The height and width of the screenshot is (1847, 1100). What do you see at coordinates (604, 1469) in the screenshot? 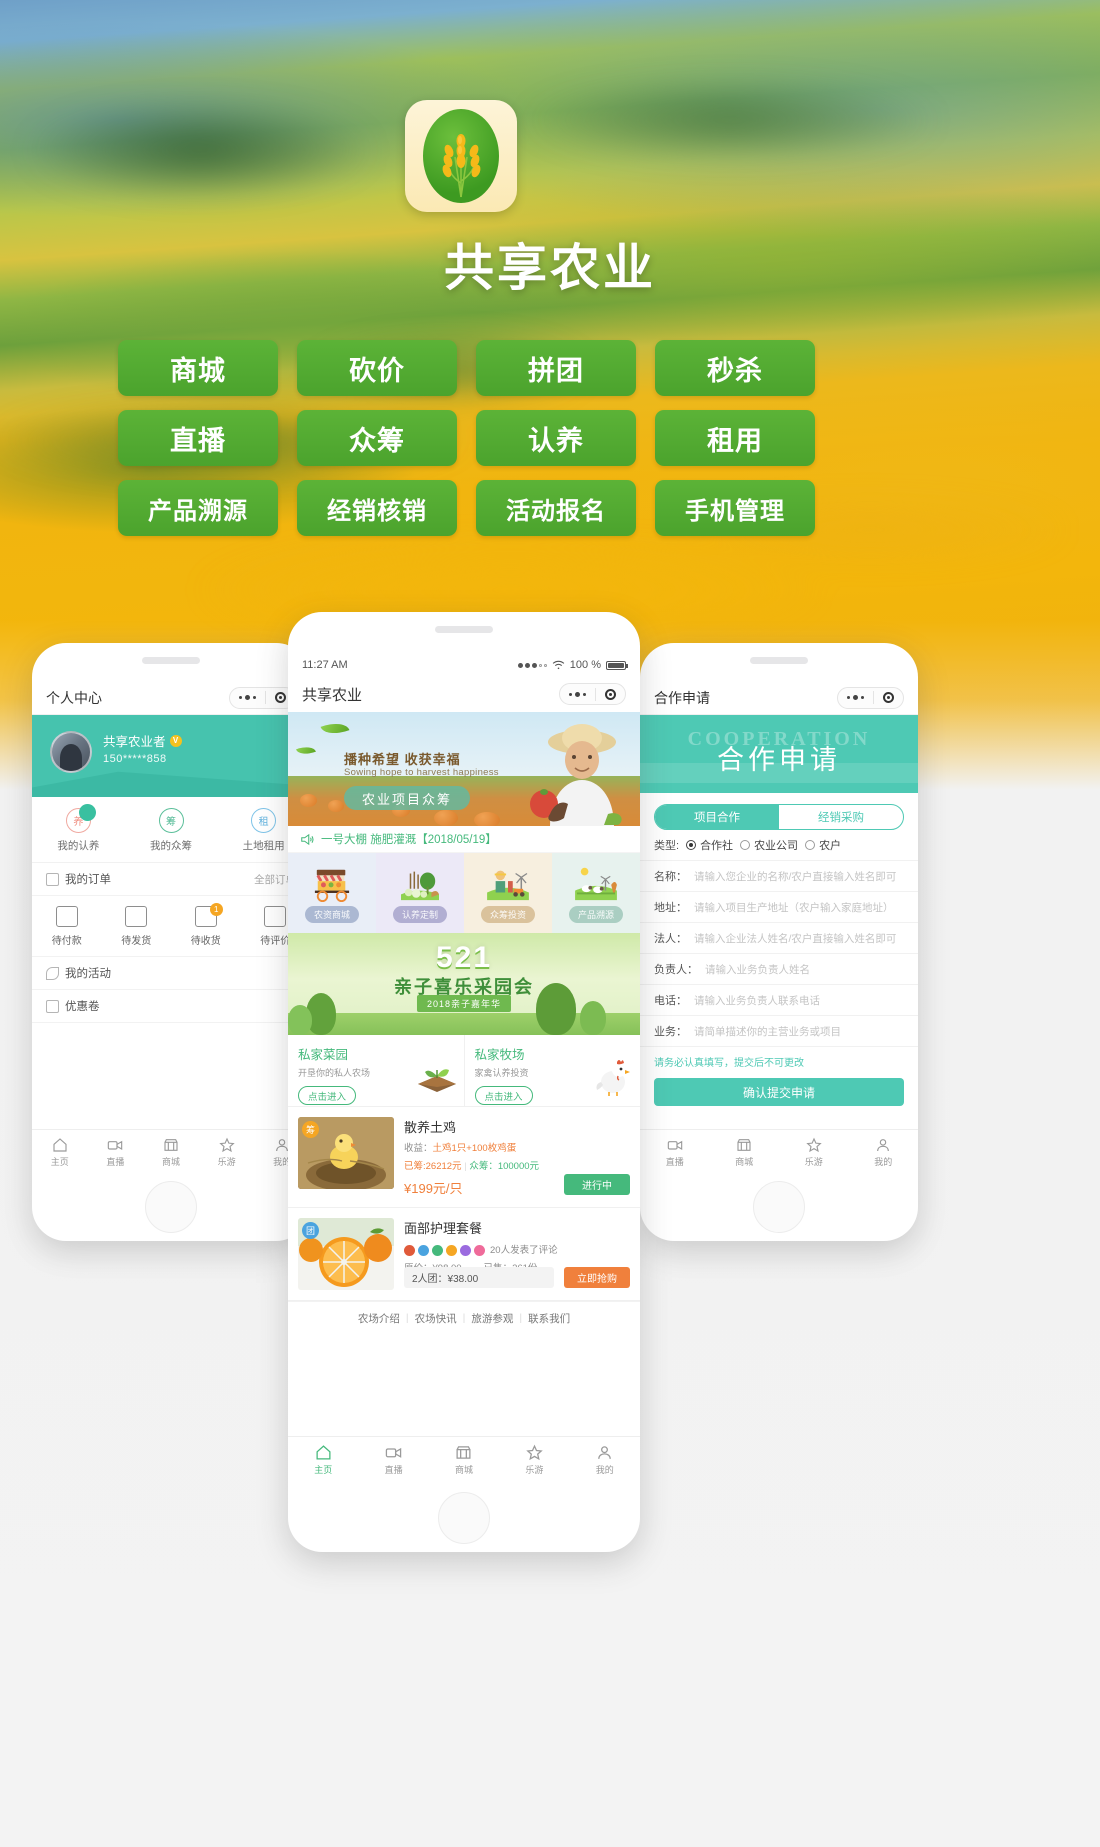
I see `tab-label: 我的` at bounding box center [604, 1469].